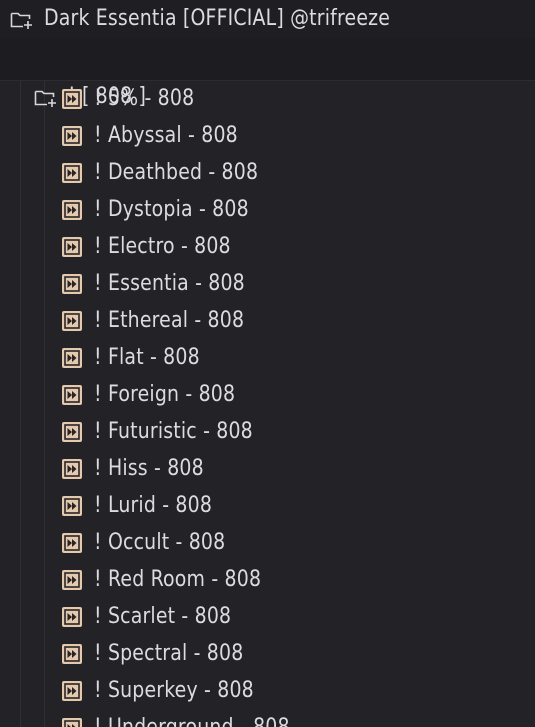 Image resolution: width=535 pixels, height=727 pixels. What do you see at coordinates (267, 543) in the screenshot?
I see `file-row: ! Occult - 808` at bounding box center [267, 543].